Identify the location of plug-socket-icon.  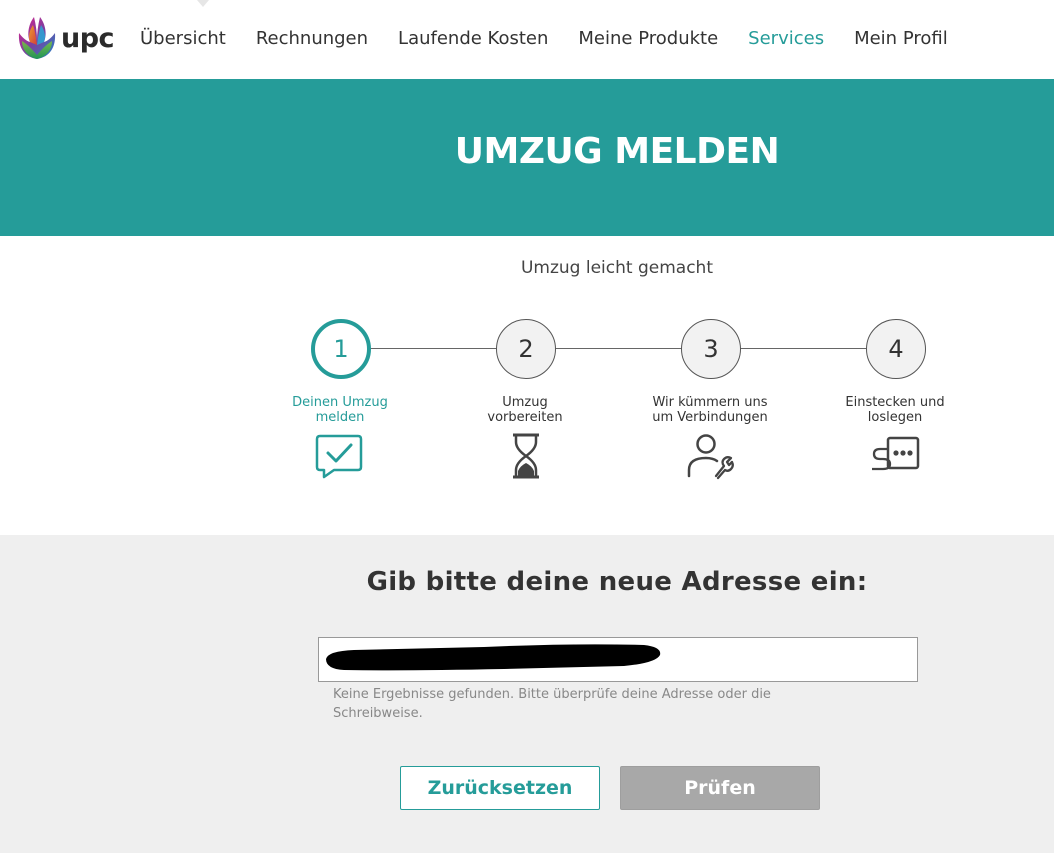
(896, 453).